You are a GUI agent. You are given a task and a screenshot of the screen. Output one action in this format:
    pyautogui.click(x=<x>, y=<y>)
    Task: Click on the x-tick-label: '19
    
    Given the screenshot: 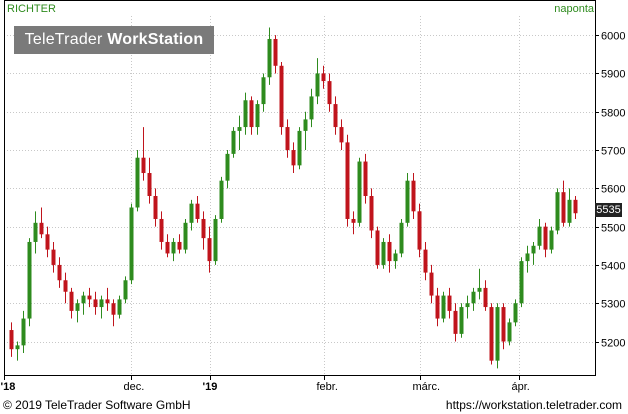 What is the action you would take?
    pyautogui.click(x=210, y=387)
    